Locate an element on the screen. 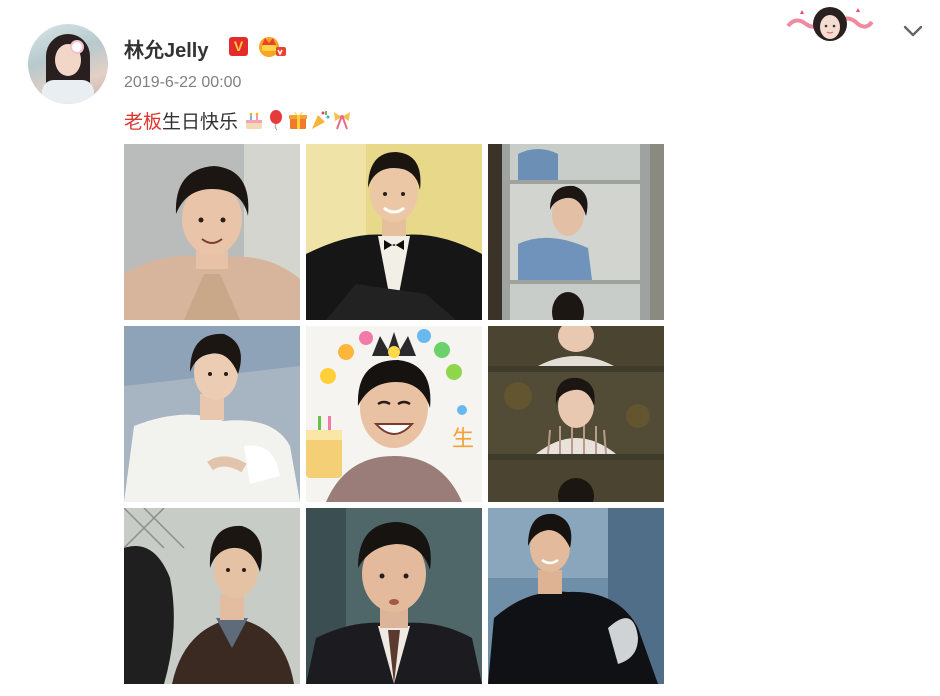 The image size is (940, 696). birthday-cake-icon is located at coordinates (254, 120).